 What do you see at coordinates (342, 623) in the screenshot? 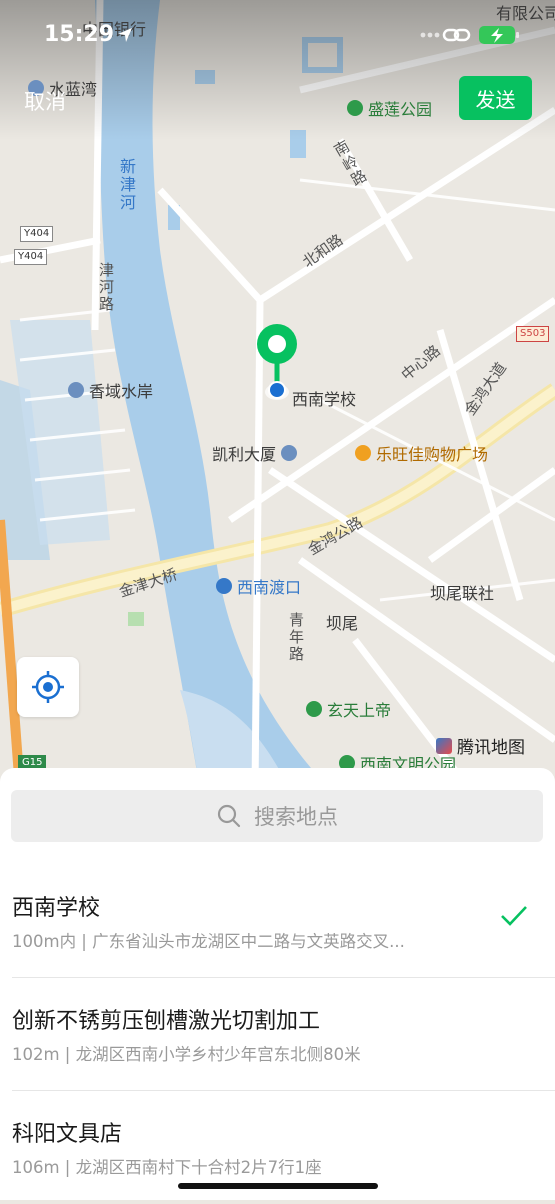
I see `map-label-bawei: 坝尾` at bounding box center [342, 623].